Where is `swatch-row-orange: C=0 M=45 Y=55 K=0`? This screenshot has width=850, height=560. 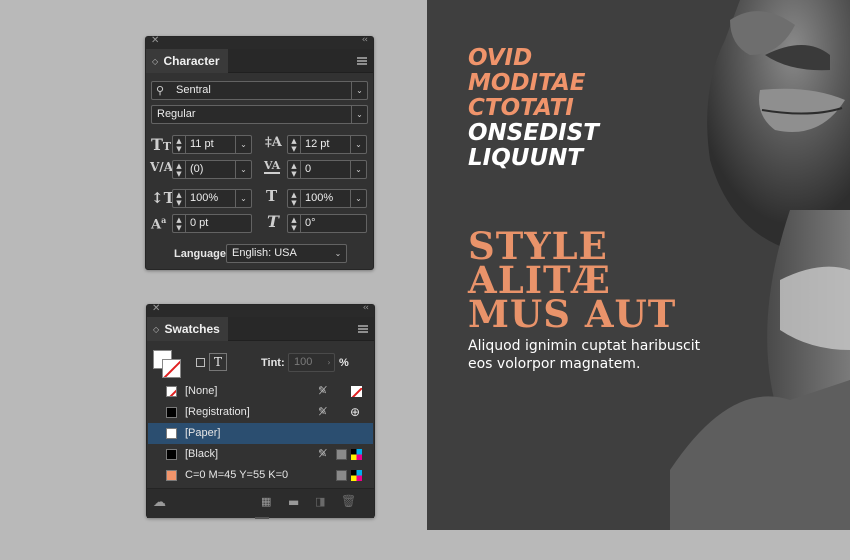 swatch-row-orange: C=0 M=45 Y=55 K=0 is located at coordinates (260, 475).